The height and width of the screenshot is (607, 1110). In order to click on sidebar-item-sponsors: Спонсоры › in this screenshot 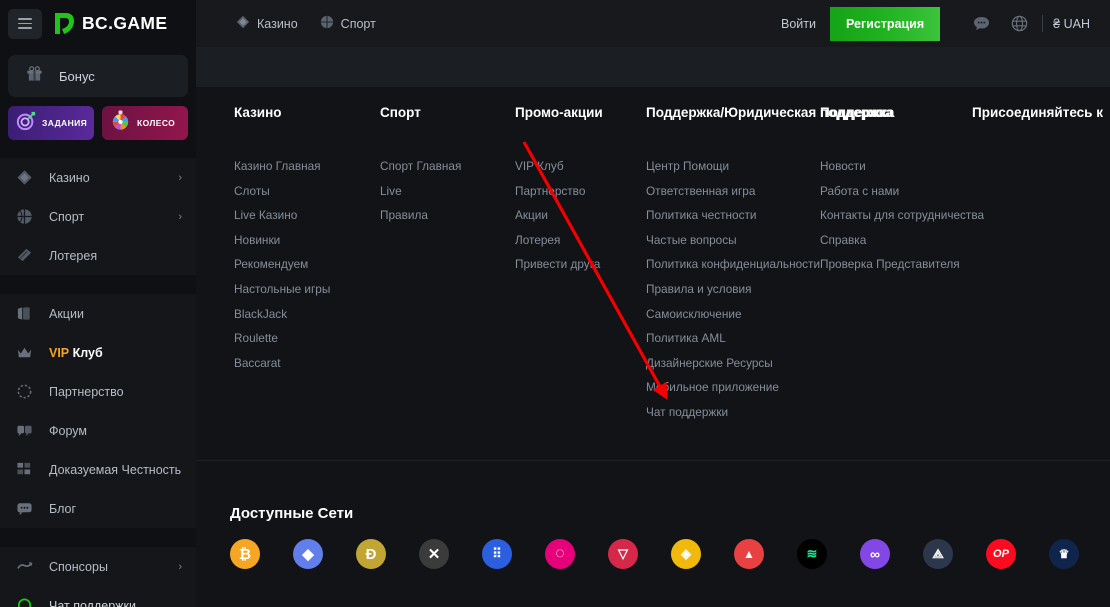, I will do `click(98, 566)`.